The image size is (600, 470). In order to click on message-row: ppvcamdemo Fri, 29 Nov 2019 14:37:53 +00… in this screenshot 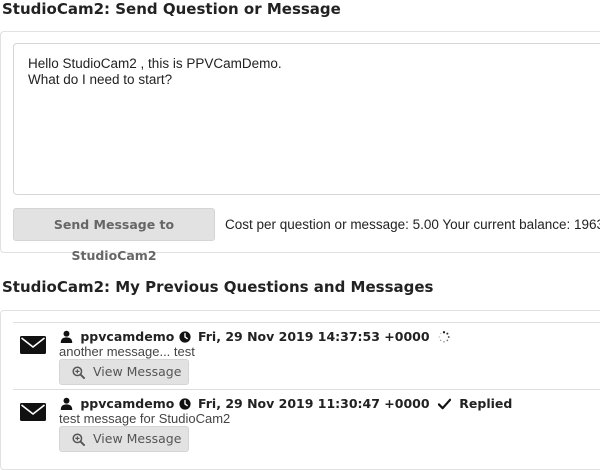, I will do `click(306, 354)`.